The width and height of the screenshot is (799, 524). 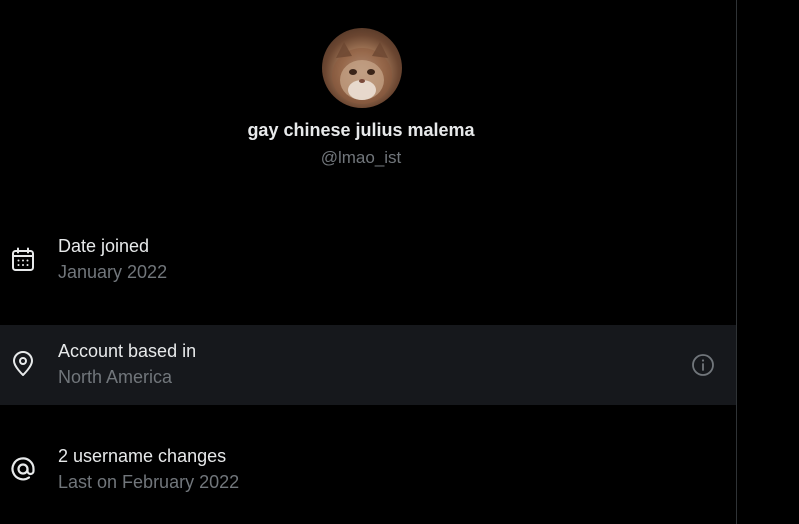 I want to click on at-sign-icon, so click(x=23, y=469).